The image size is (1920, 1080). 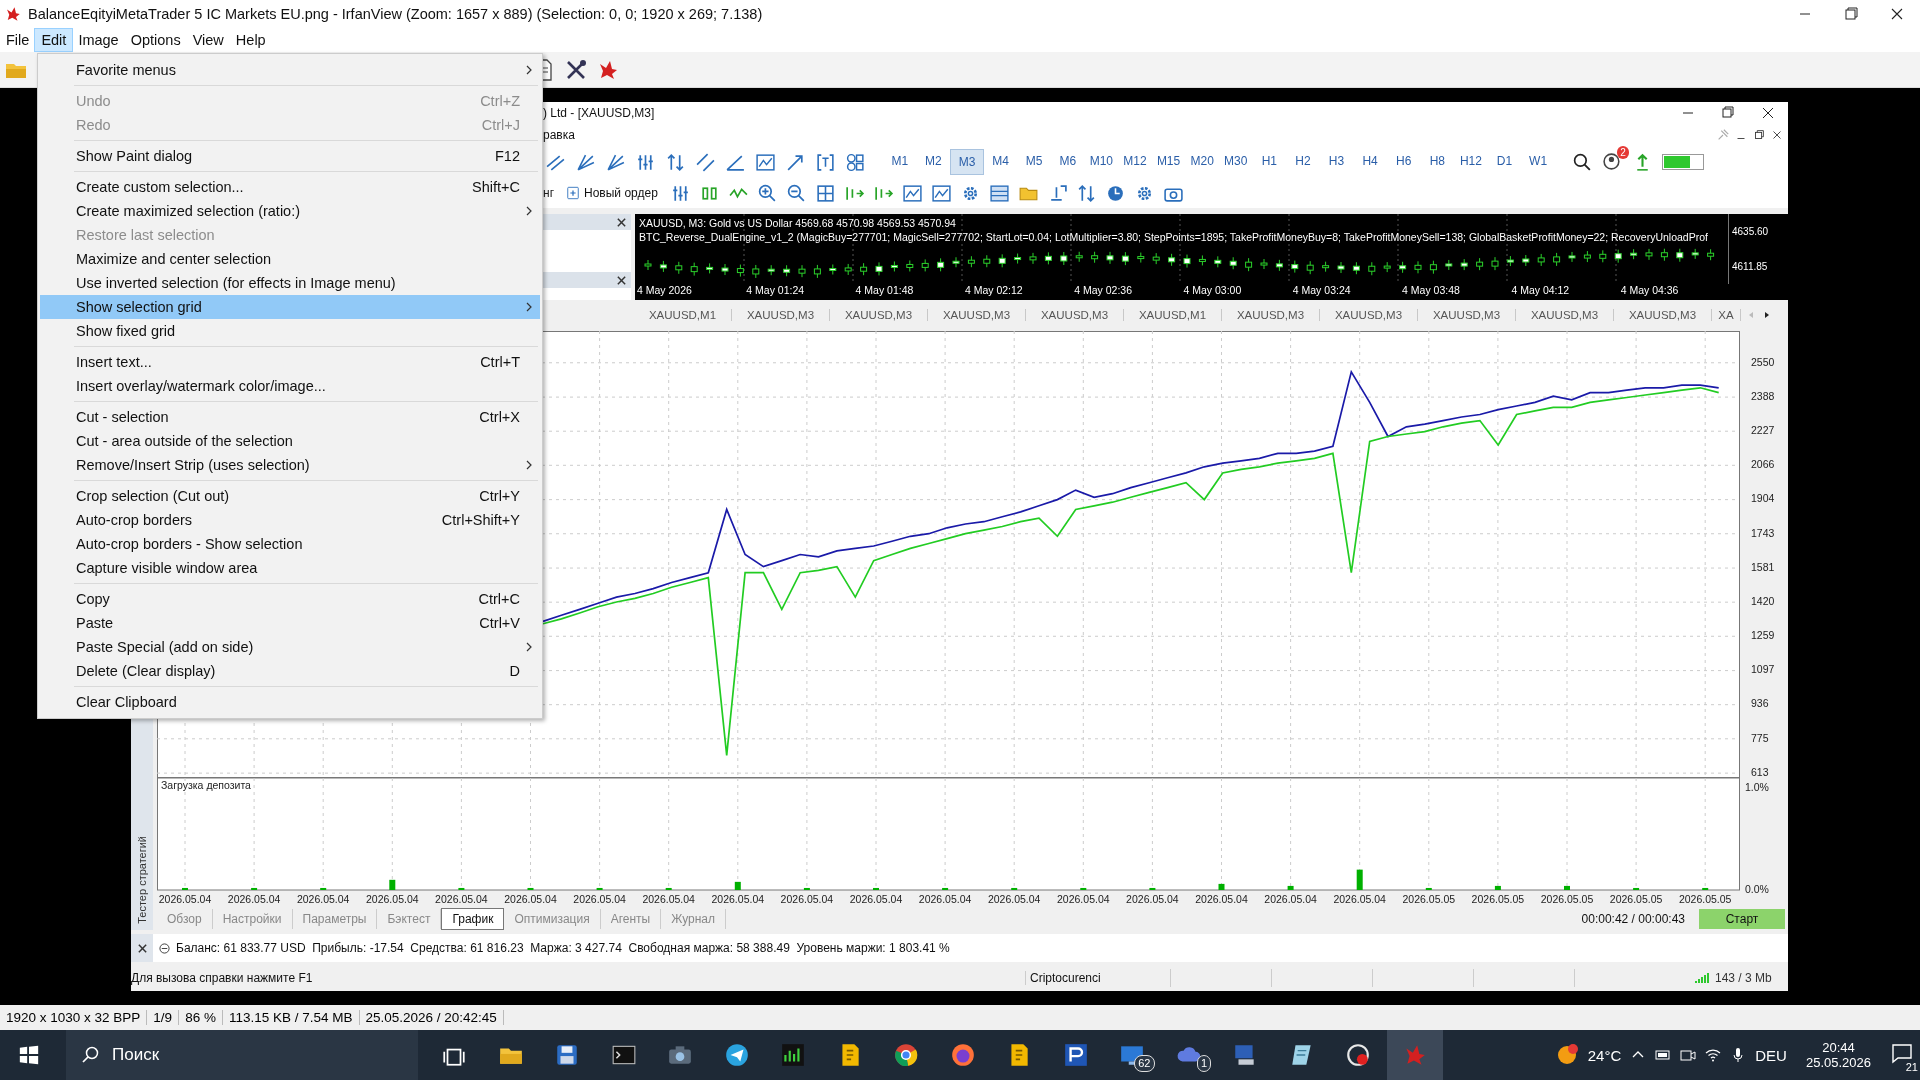 What do you see at coordinates (705, 162) in the screenshot?
I see `parallel-icon` at bounding box center [705, 162].